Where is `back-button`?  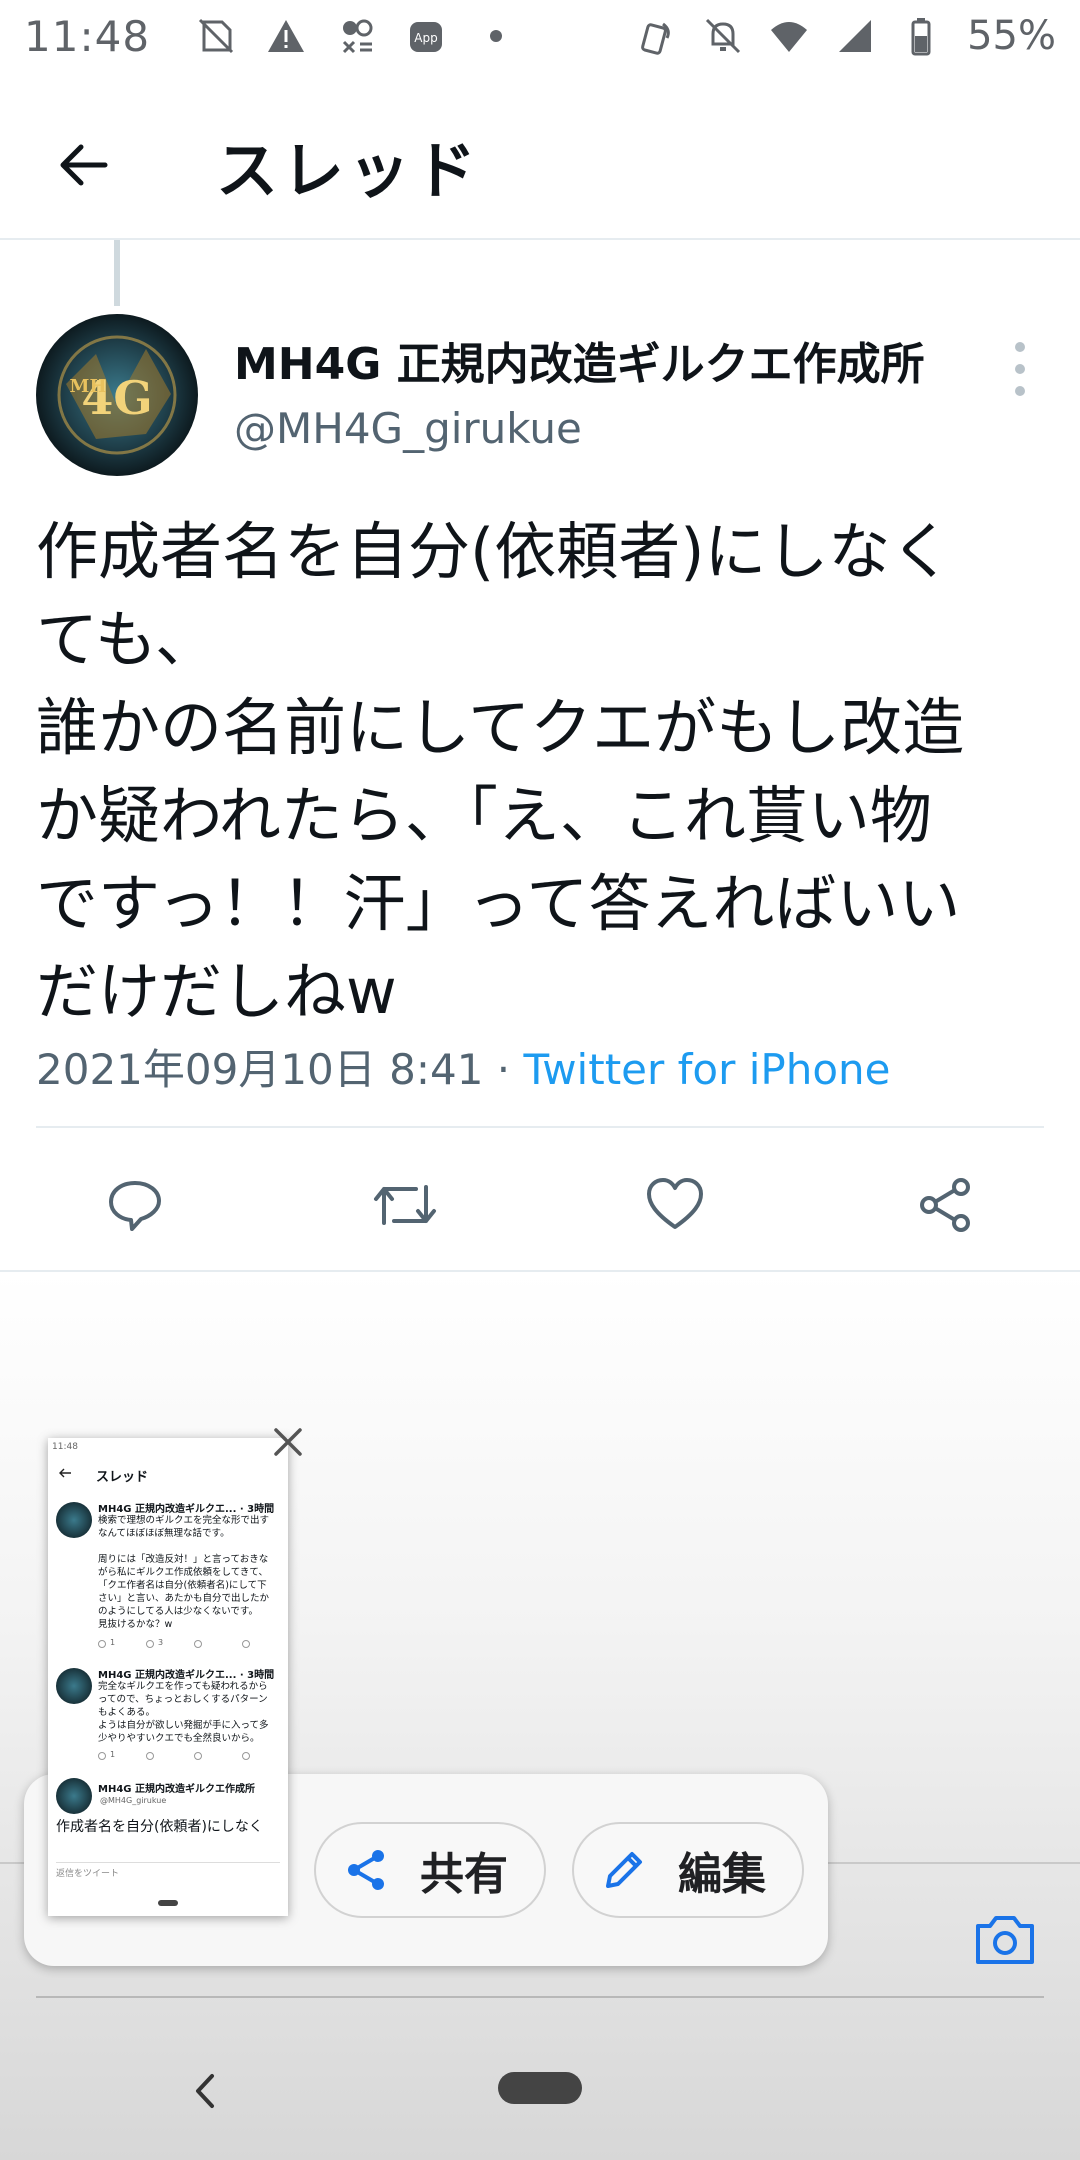
back-button is located at coordinates (83, 165).